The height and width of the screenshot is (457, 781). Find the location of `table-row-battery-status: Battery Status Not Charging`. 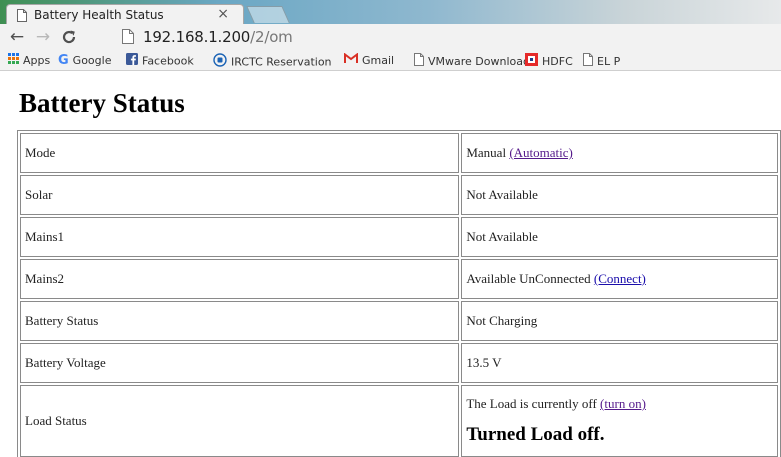

table-row-battery-status: Battery Status Not Charging is located at coordinates (399, 321).